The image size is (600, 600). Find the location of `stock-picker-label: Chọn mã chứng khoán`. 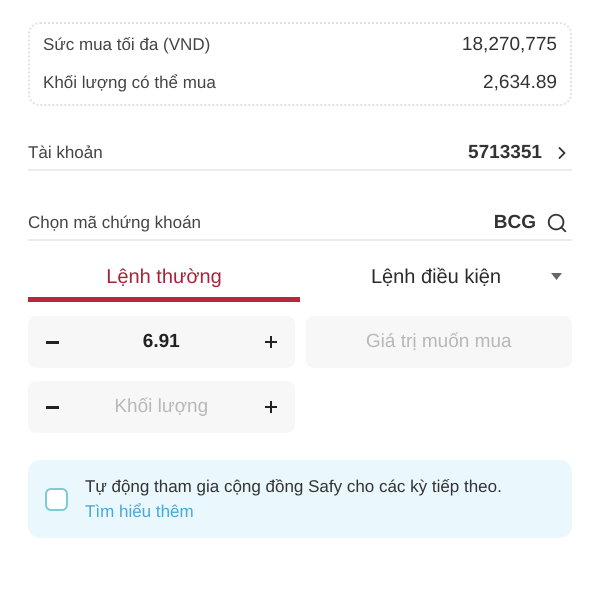

stock-picker-label: Chọn mã chứng khoán is located at coordinates (114, 223).